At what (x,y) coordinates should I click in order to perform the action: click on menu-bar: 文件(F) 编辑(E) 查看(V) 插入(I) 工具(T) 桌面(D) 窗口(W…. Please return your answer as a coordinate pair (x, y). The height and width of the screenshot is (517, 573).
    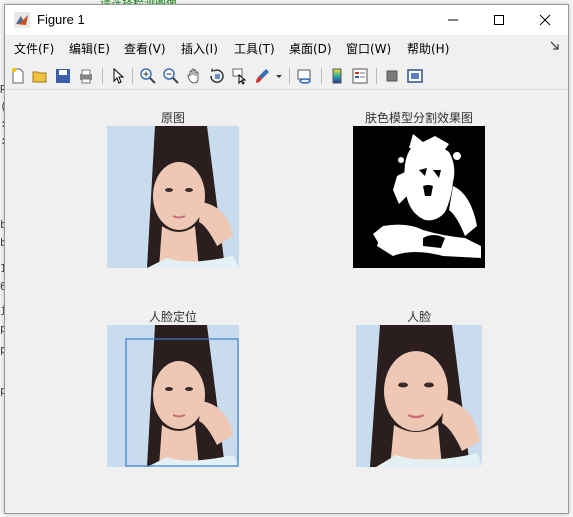
    Looking at the image, I should click on (286, 48).